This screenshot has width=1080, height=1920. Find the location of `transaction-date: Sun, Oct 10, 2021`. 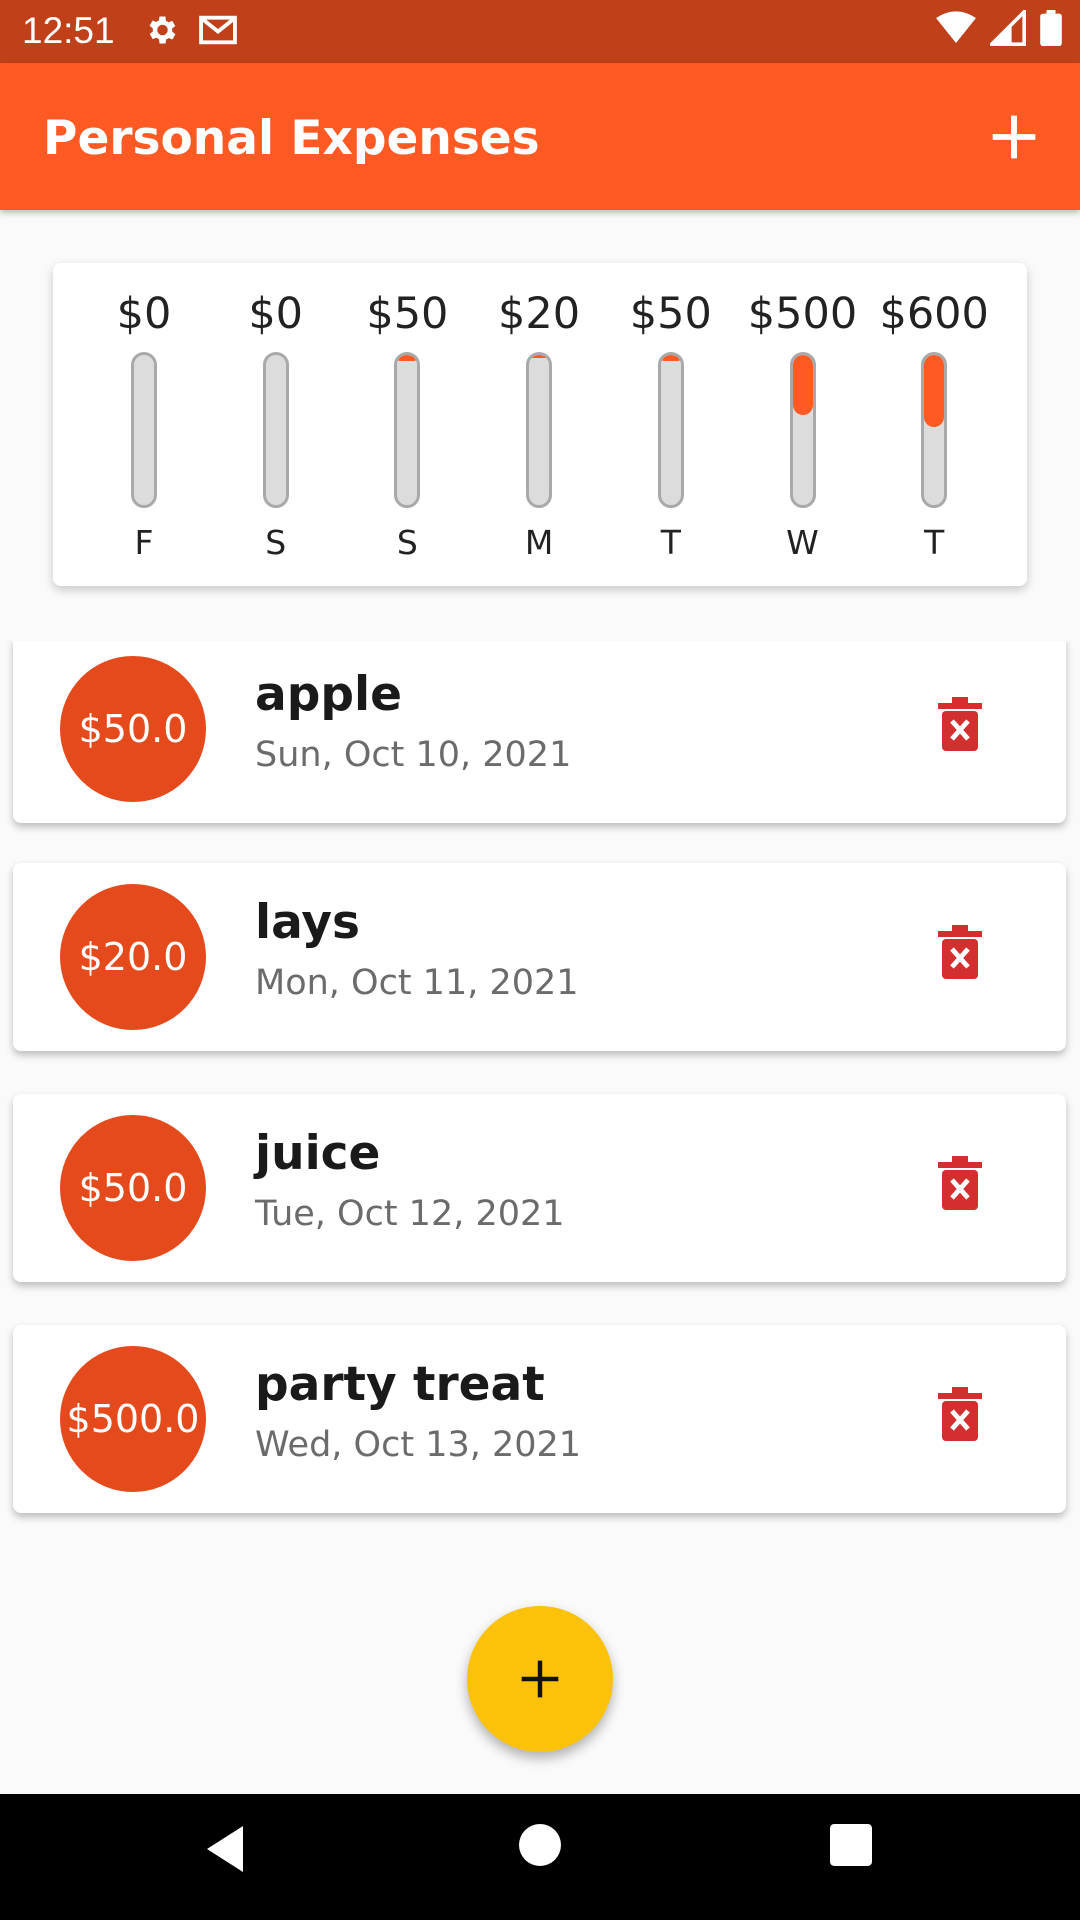

transaction-date: Sun, Oct 10, 2021 is located at coordinates (413, 755).